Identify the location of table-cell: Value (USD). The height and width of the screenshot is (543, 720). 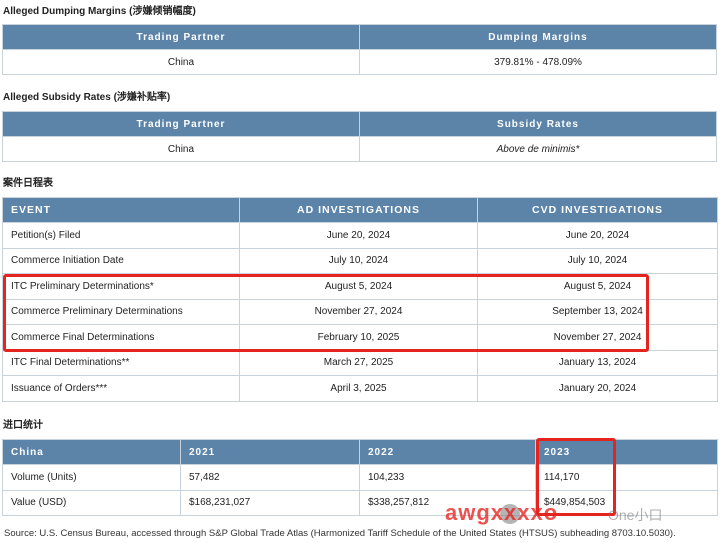
(91, 502).